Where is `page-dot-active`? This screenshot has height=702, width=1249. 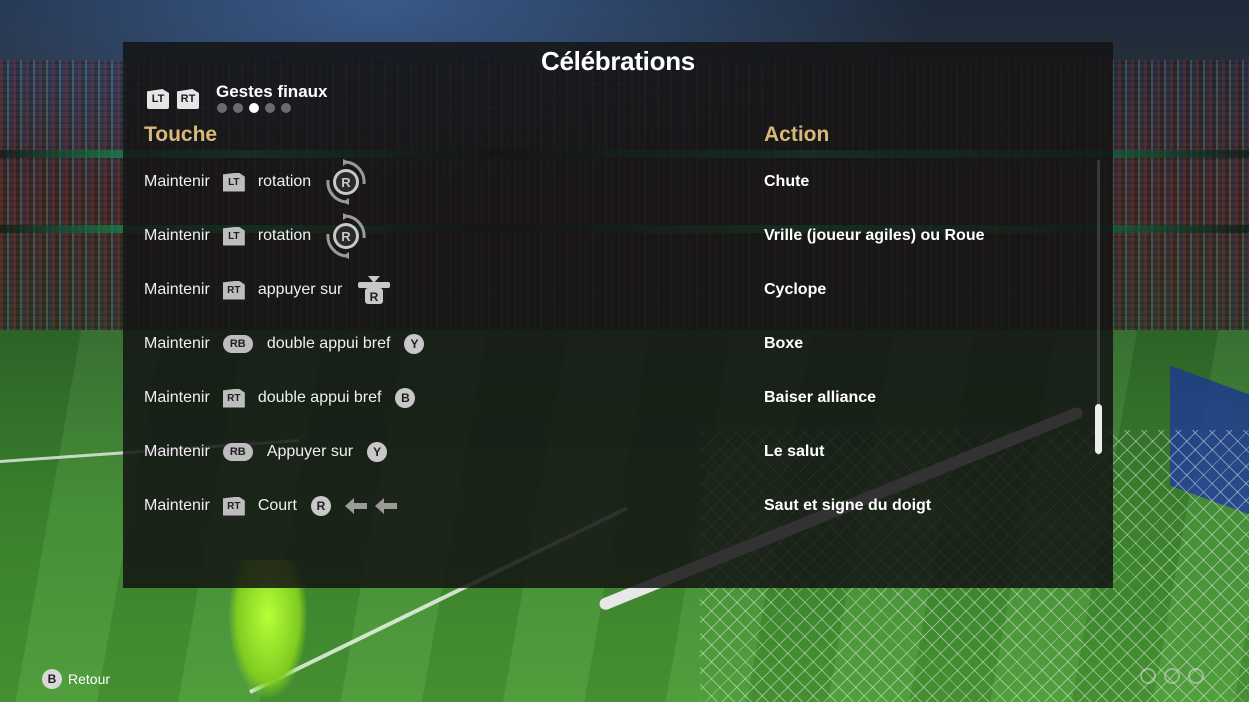
page-dot-active is located at coordinates (254, 108).